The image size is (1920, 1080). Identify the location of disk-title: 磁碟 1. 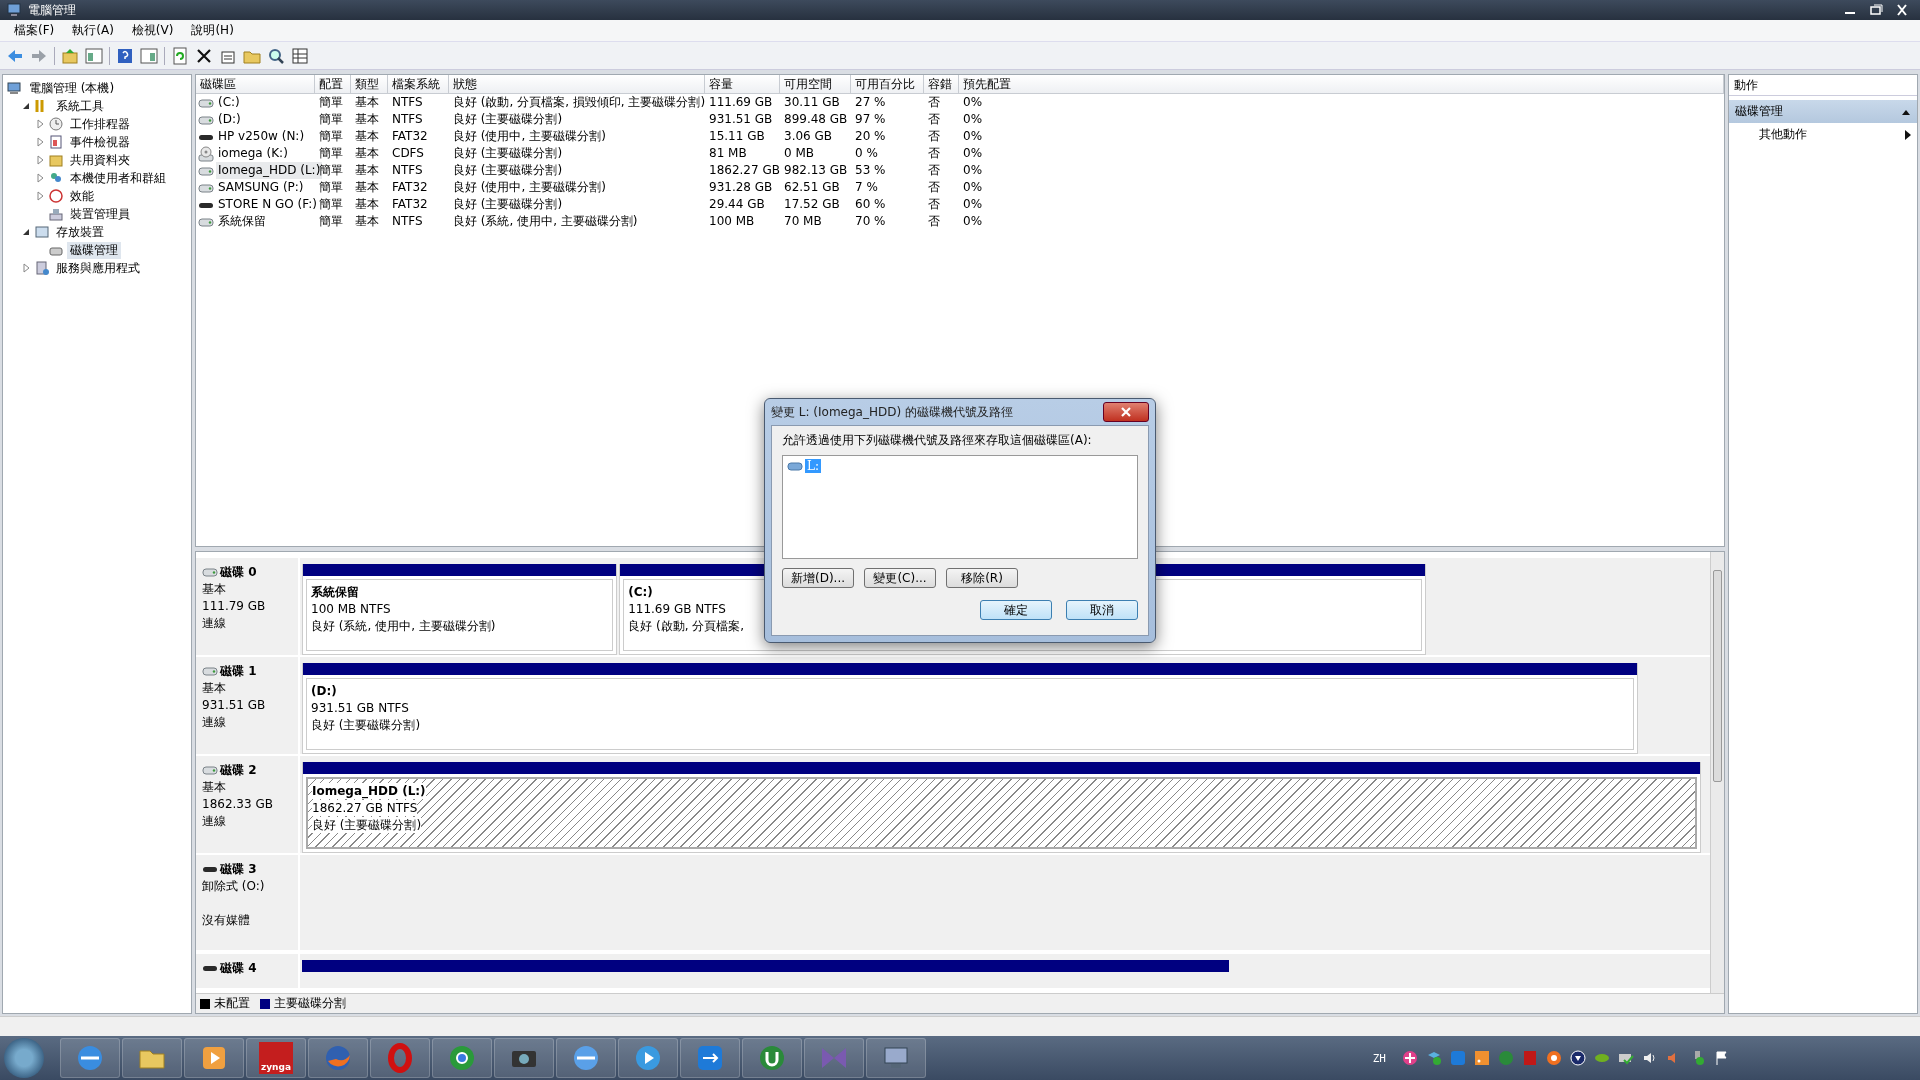
(238, 671).